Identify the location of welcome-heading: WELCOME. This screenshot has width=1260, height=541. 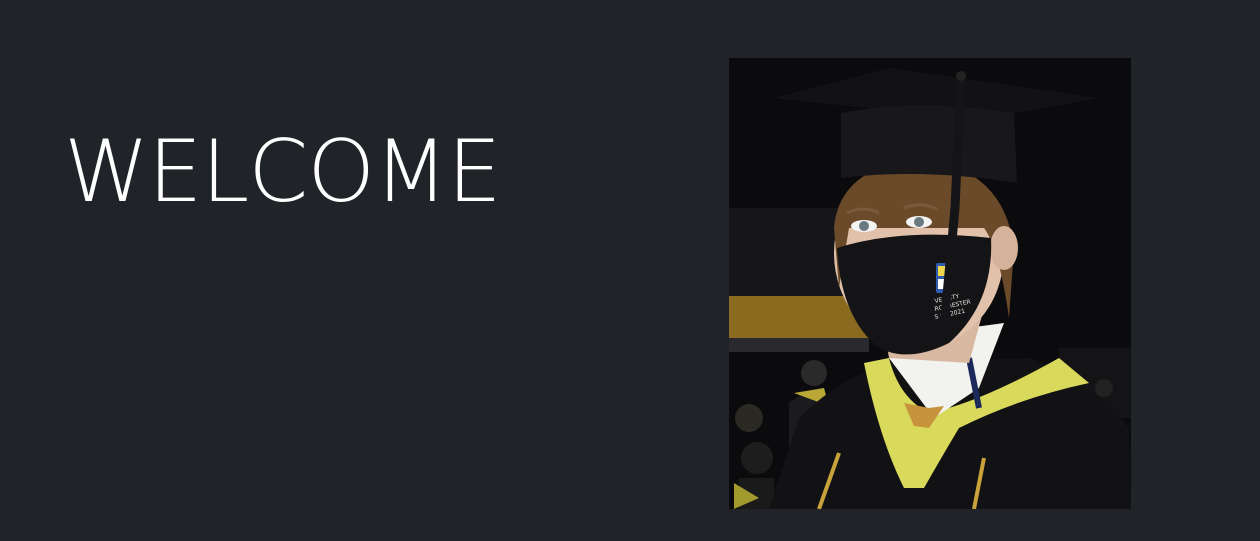
(283, 172).